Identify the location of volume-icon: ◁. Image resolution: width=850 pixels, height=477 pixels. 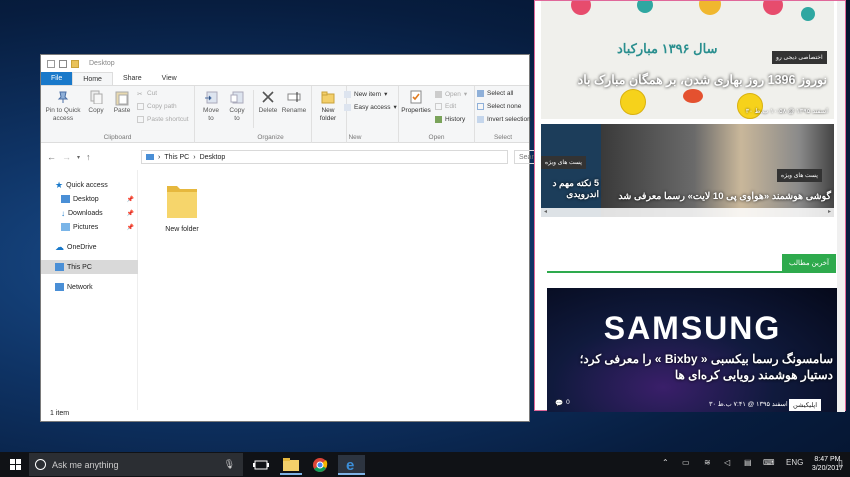
(727, 462).